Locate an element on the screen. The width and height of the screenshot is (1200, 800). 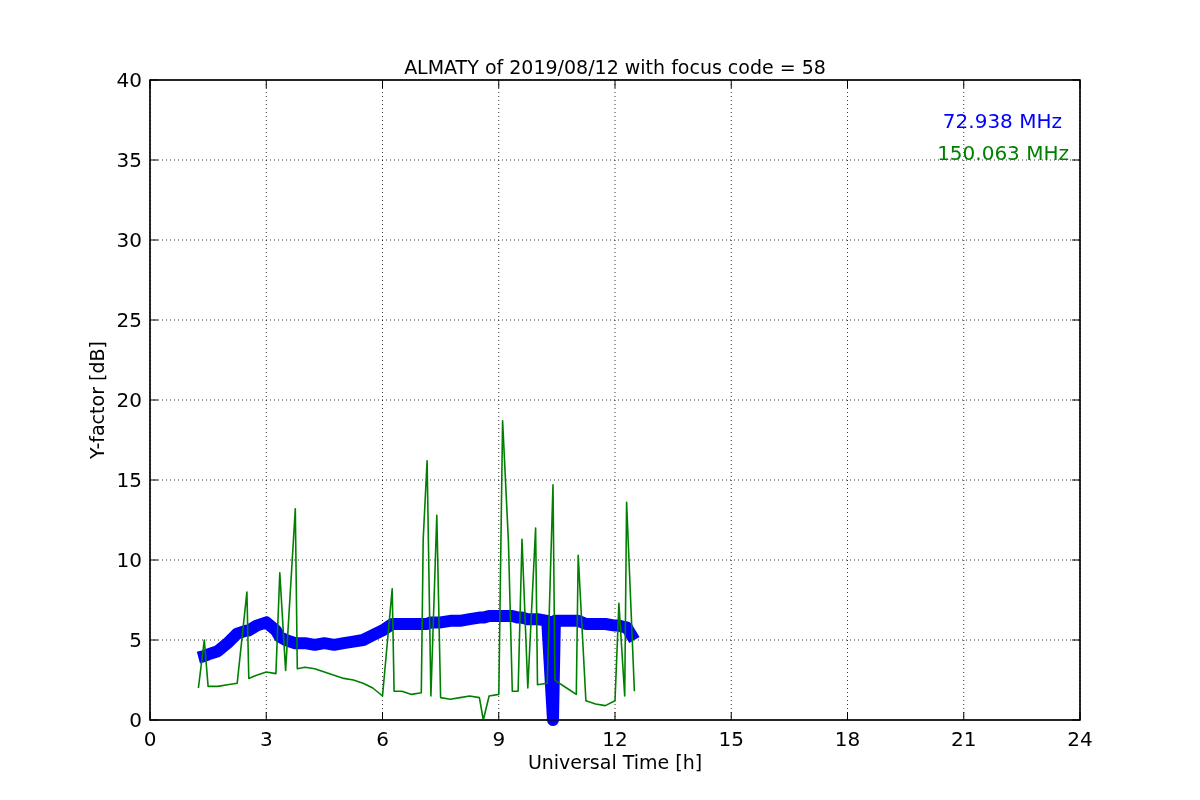
legend-label: 72.938 MHz is located at coordinates (1002, 121).